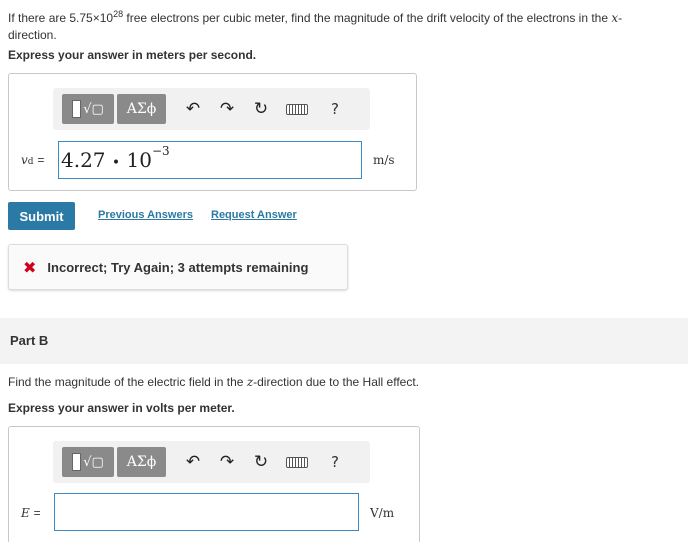 This screenshot has width=688, height=542. Describe the element at coordinates (344, 341) in the screenshot. I see `part-b-header: Part B` at that location.